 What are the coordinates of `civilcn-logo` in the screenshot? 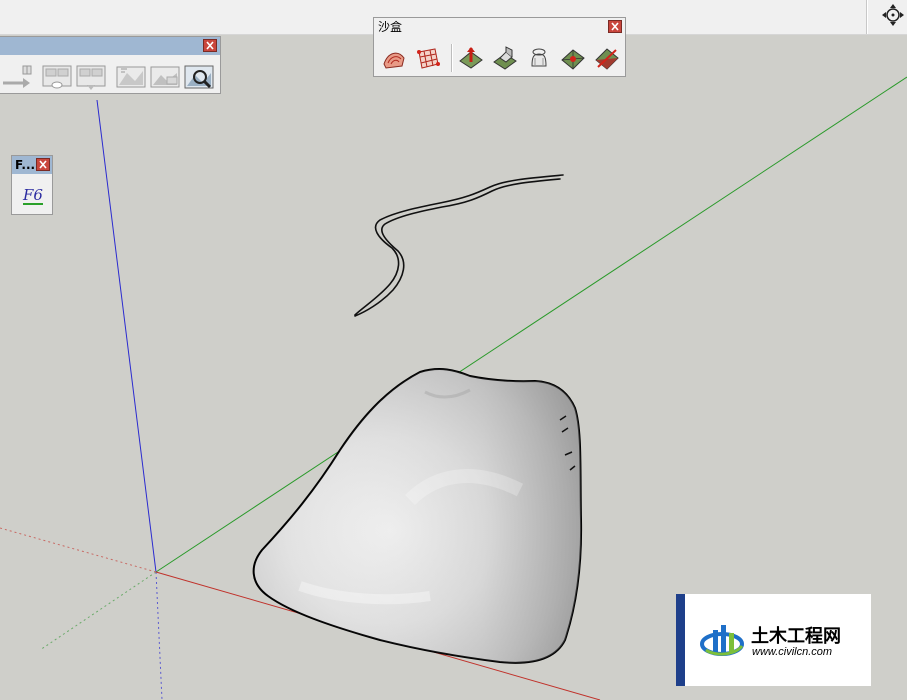 It's located at (723, 640).